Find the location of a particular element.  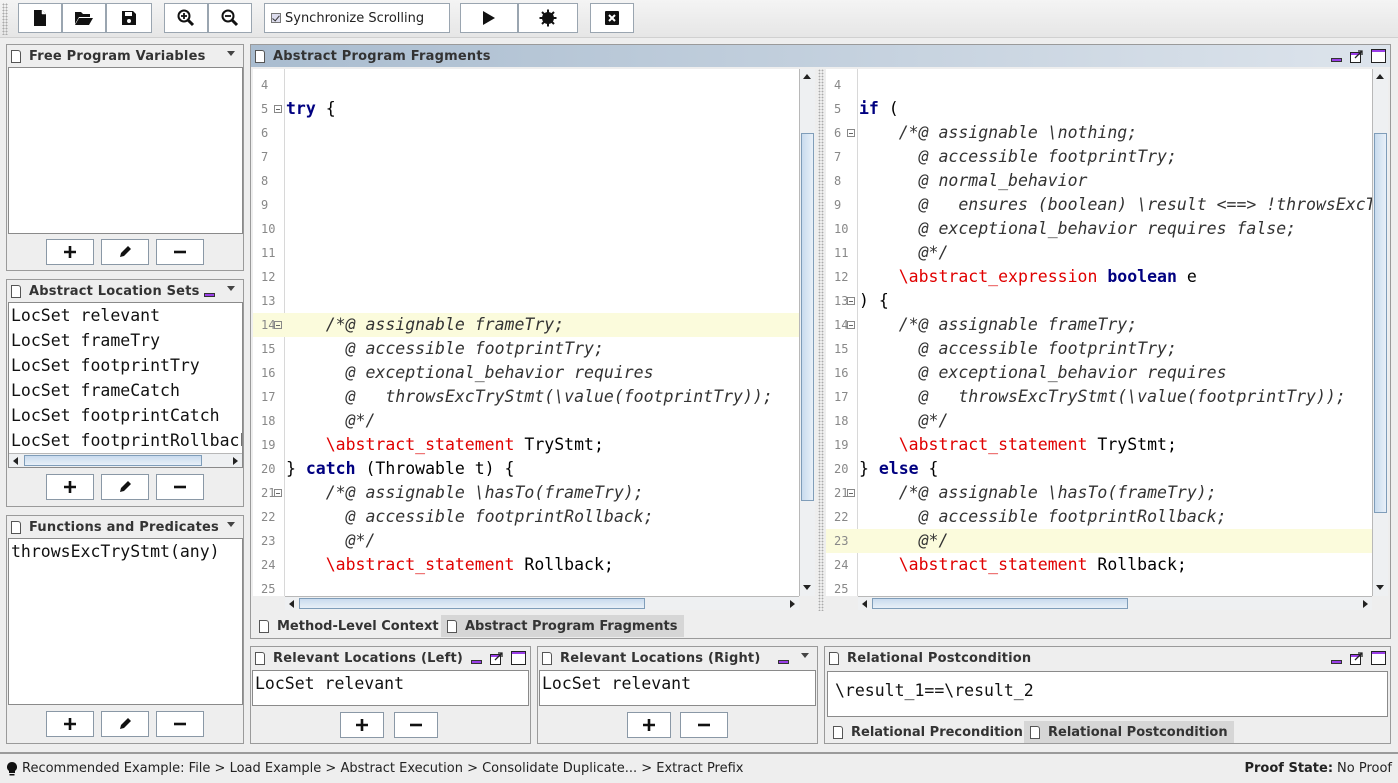

tab-method-level-context: Method-Level Context is located at coordinates (349, 626).